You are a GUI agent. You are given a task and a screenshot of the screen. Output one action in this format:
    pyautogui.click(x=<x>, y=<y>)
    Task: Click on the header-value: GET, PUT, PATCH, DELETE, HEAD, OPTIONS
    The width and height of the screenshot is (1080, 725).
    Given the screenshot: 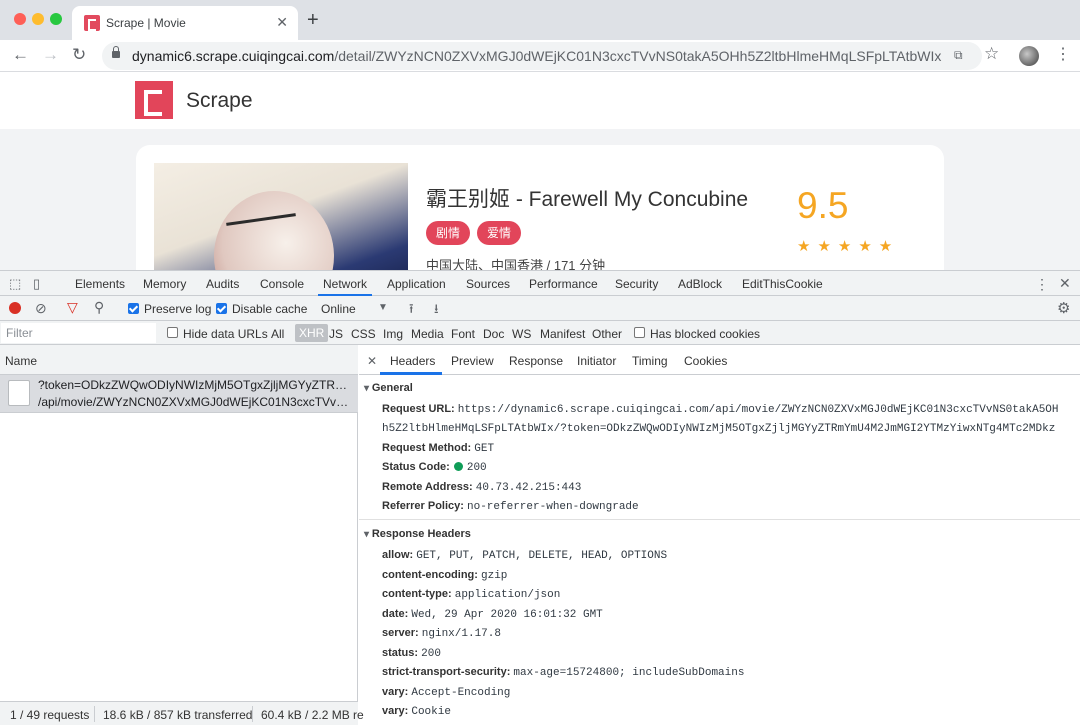 What is the action you would take?
    pyautogui.click(x=541, y=556)
    